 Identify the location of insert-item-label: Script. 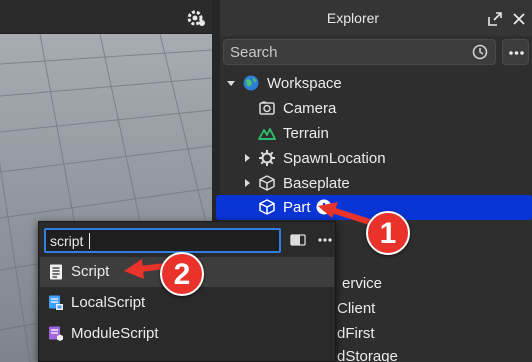
(90, 271).